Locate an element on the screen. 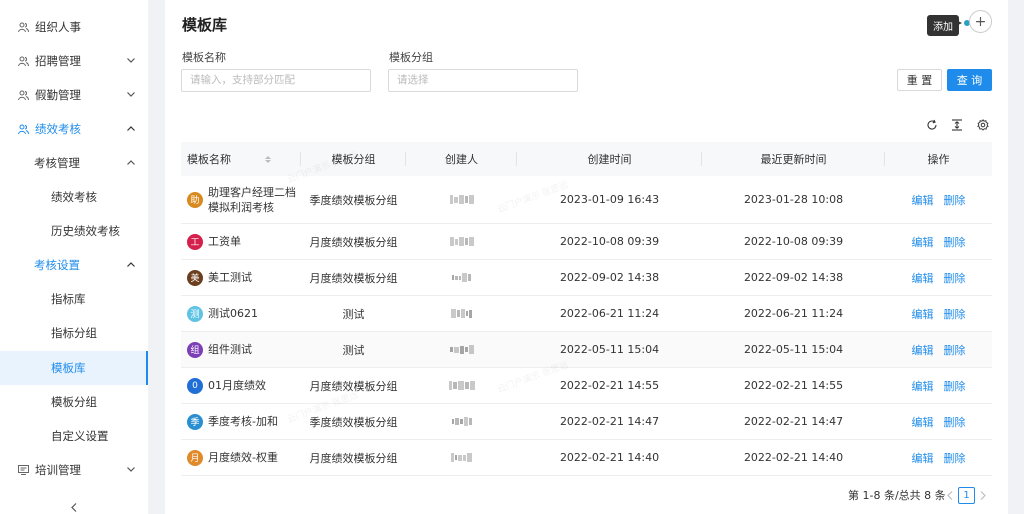 The image size is (1024, 514). sidebar-item-review-settings: 考核设置 is located at coordinates (74, 265).